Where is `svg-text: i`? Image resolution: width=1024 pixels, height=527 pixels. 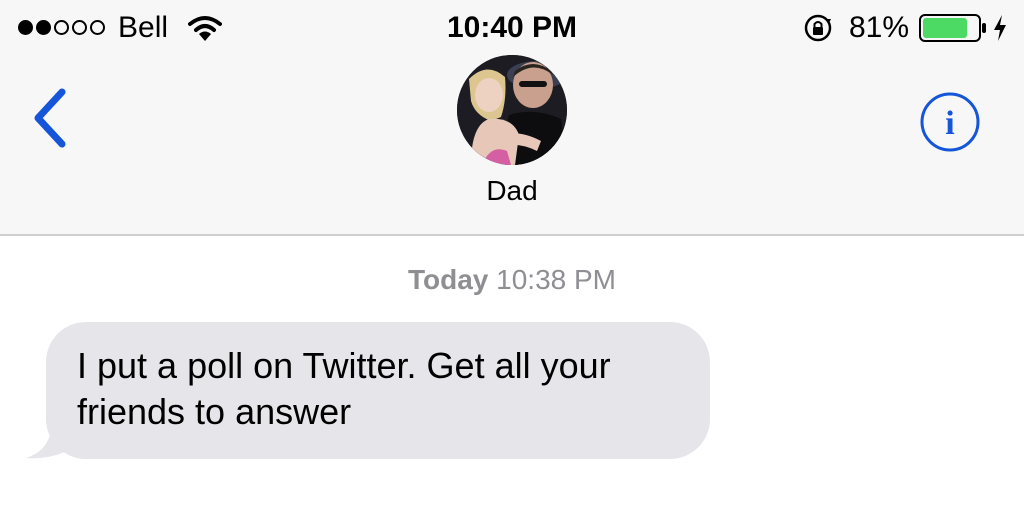 svg-text: i is located at coordinates (949, 123).